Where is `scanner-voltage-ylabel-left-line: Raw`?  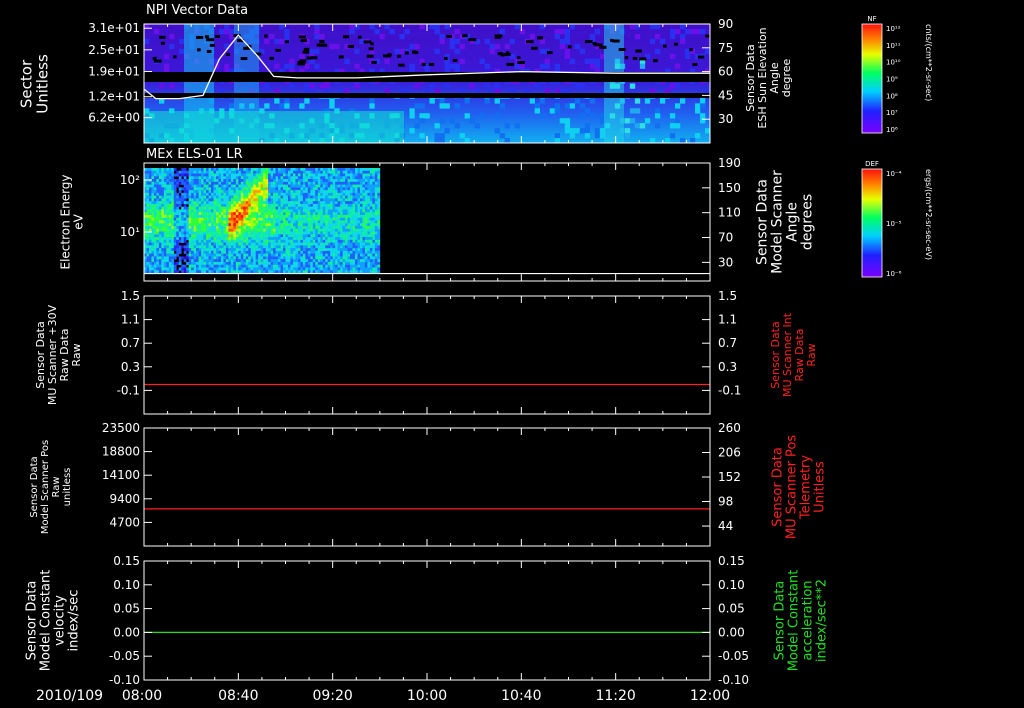
scanner-voltage-ylabel-left-line: Raw is located at coordinates (76, 354).